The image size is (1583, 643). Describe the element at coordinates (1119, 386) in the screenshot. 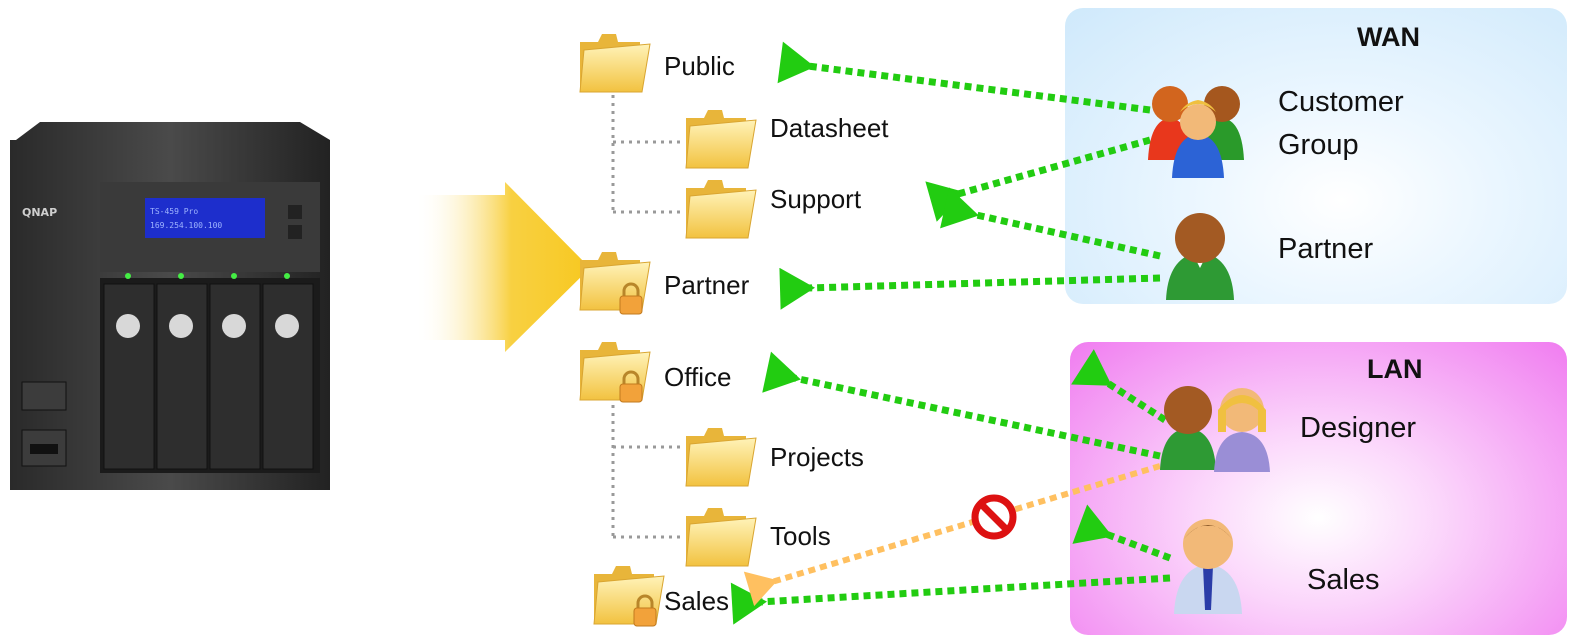

I see `arrow-designer-lan` at that location.